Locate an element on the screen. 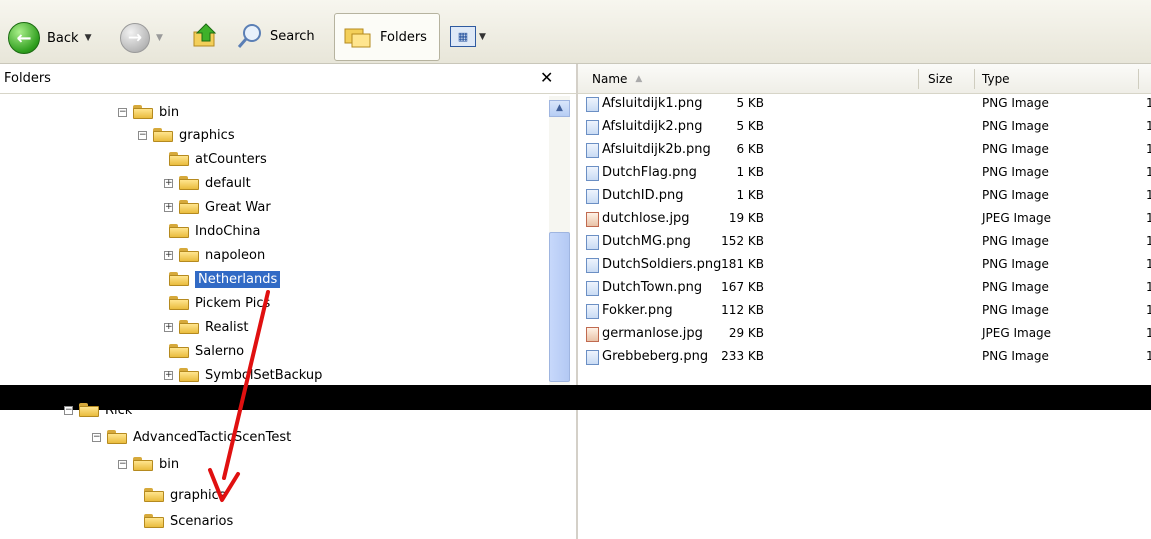 The image size is (1151, 539). file-row: Grebbeberg.png 233 KB PNG Image 1 is located at coordinates (864, 358).